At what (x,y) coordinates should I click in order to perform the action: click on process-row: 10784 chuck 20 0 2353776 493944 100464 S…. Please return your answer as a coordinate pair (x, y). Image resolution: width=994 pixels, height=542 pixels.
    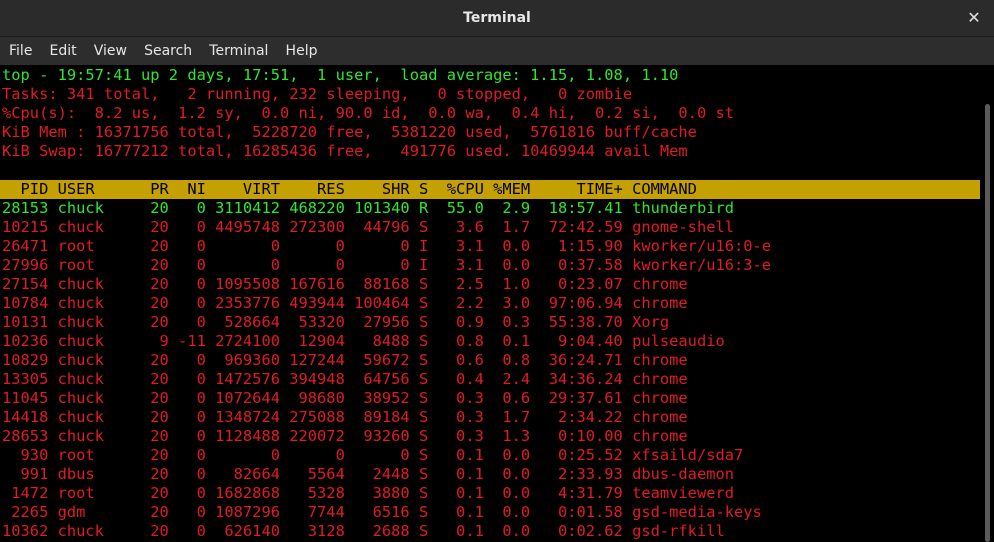
    Looking at the image, I should click on (345, 303).